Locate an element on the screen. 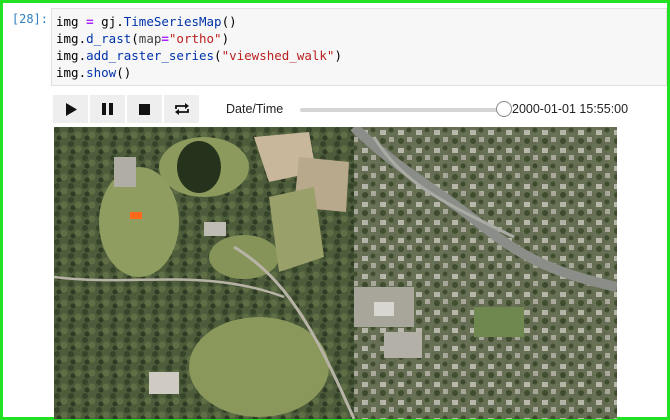 Image resolution: width=670 pixels, height=420 pixels. datetime-value: 2000-01-01 15:55:00 is located at coordinates (570, 109).